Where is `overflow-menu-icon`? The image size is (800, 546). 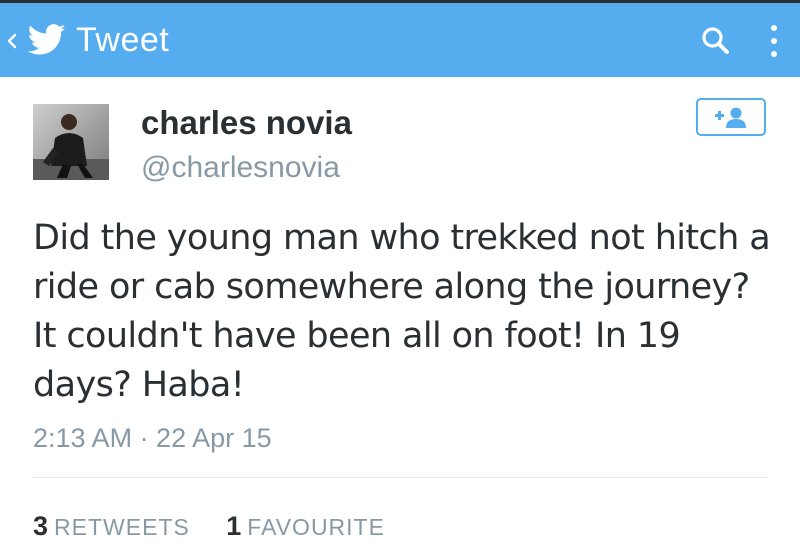
overflow-menu-icon is located at coordinates (774, 41).